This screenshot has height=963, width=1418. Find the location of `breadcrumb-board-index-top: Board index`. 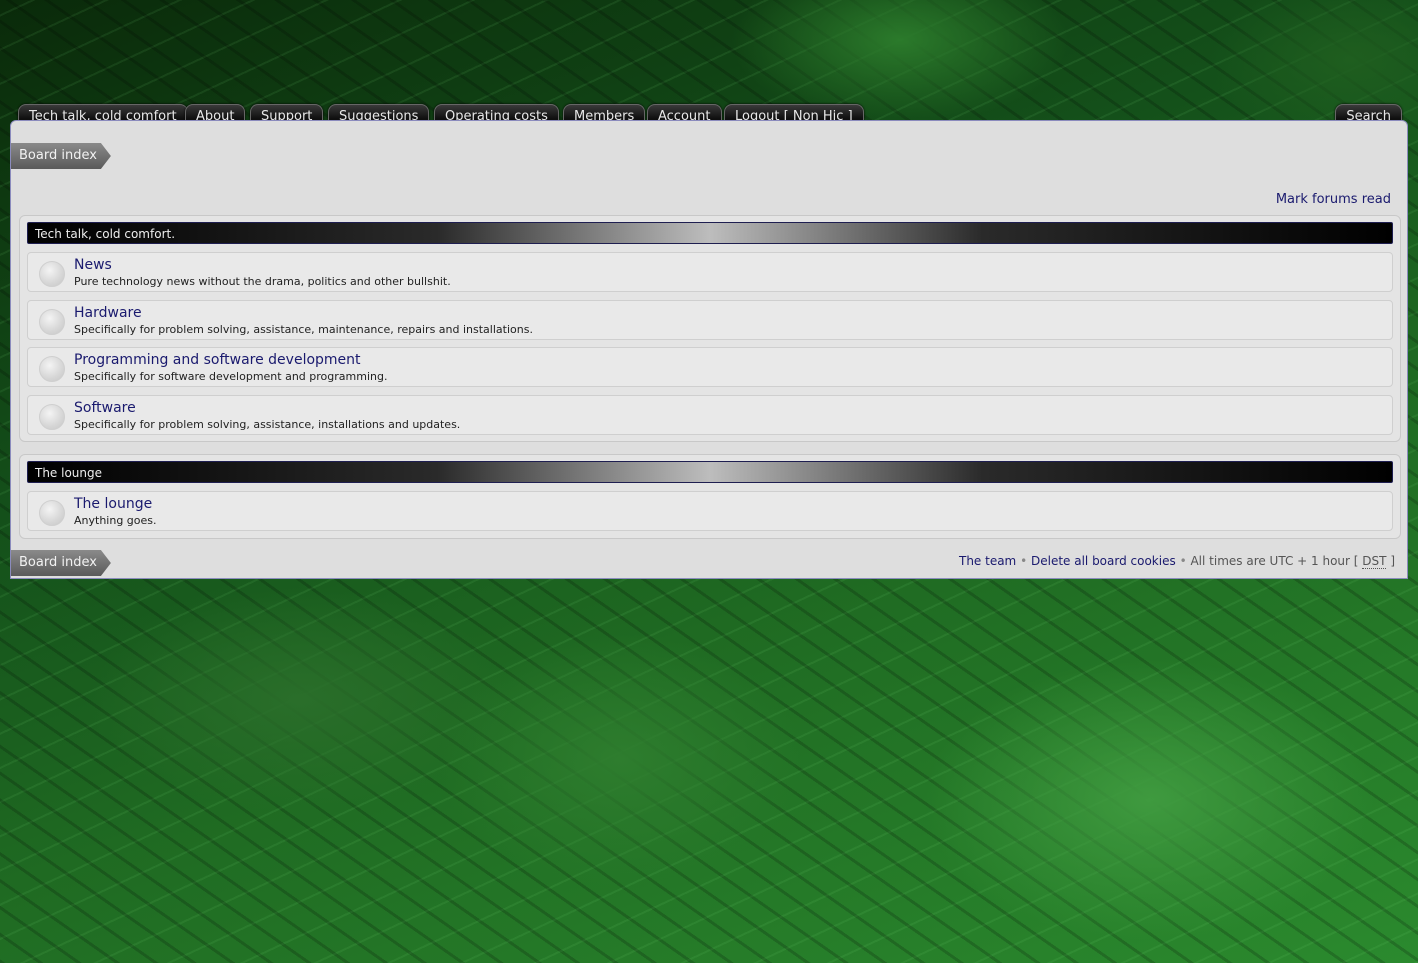

breadcrumb-board-index-top: Board index is located at coordinates (61, 156).